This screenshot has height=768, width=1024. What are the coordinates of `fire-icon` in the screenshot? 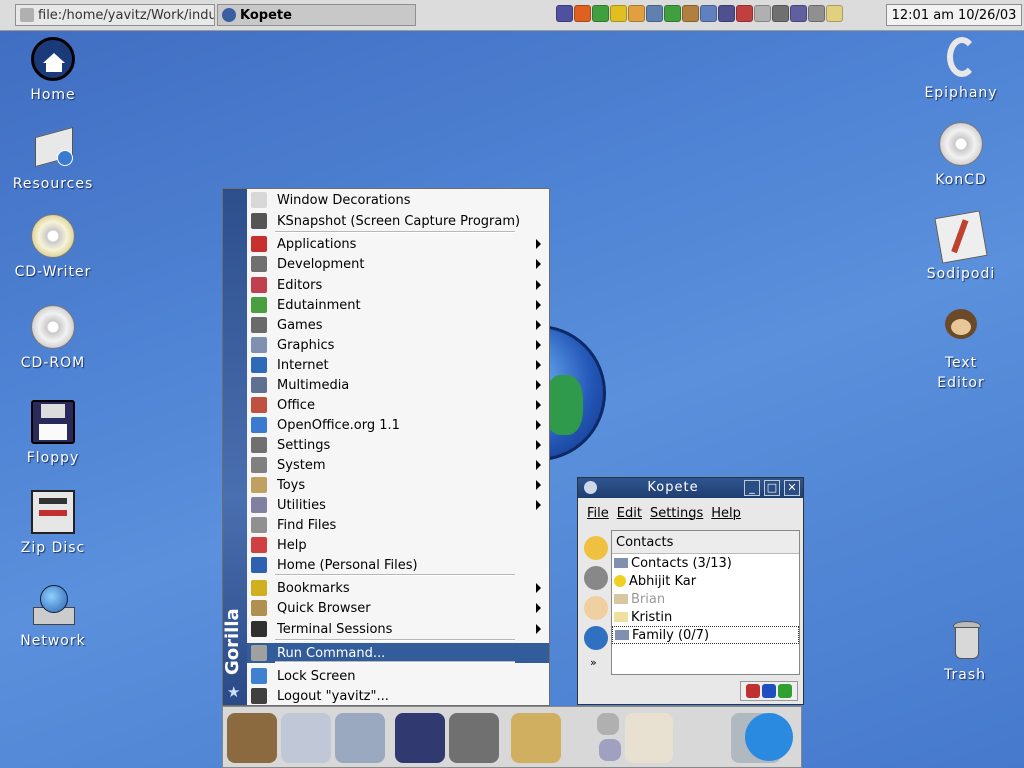 It's located at (582, 13).